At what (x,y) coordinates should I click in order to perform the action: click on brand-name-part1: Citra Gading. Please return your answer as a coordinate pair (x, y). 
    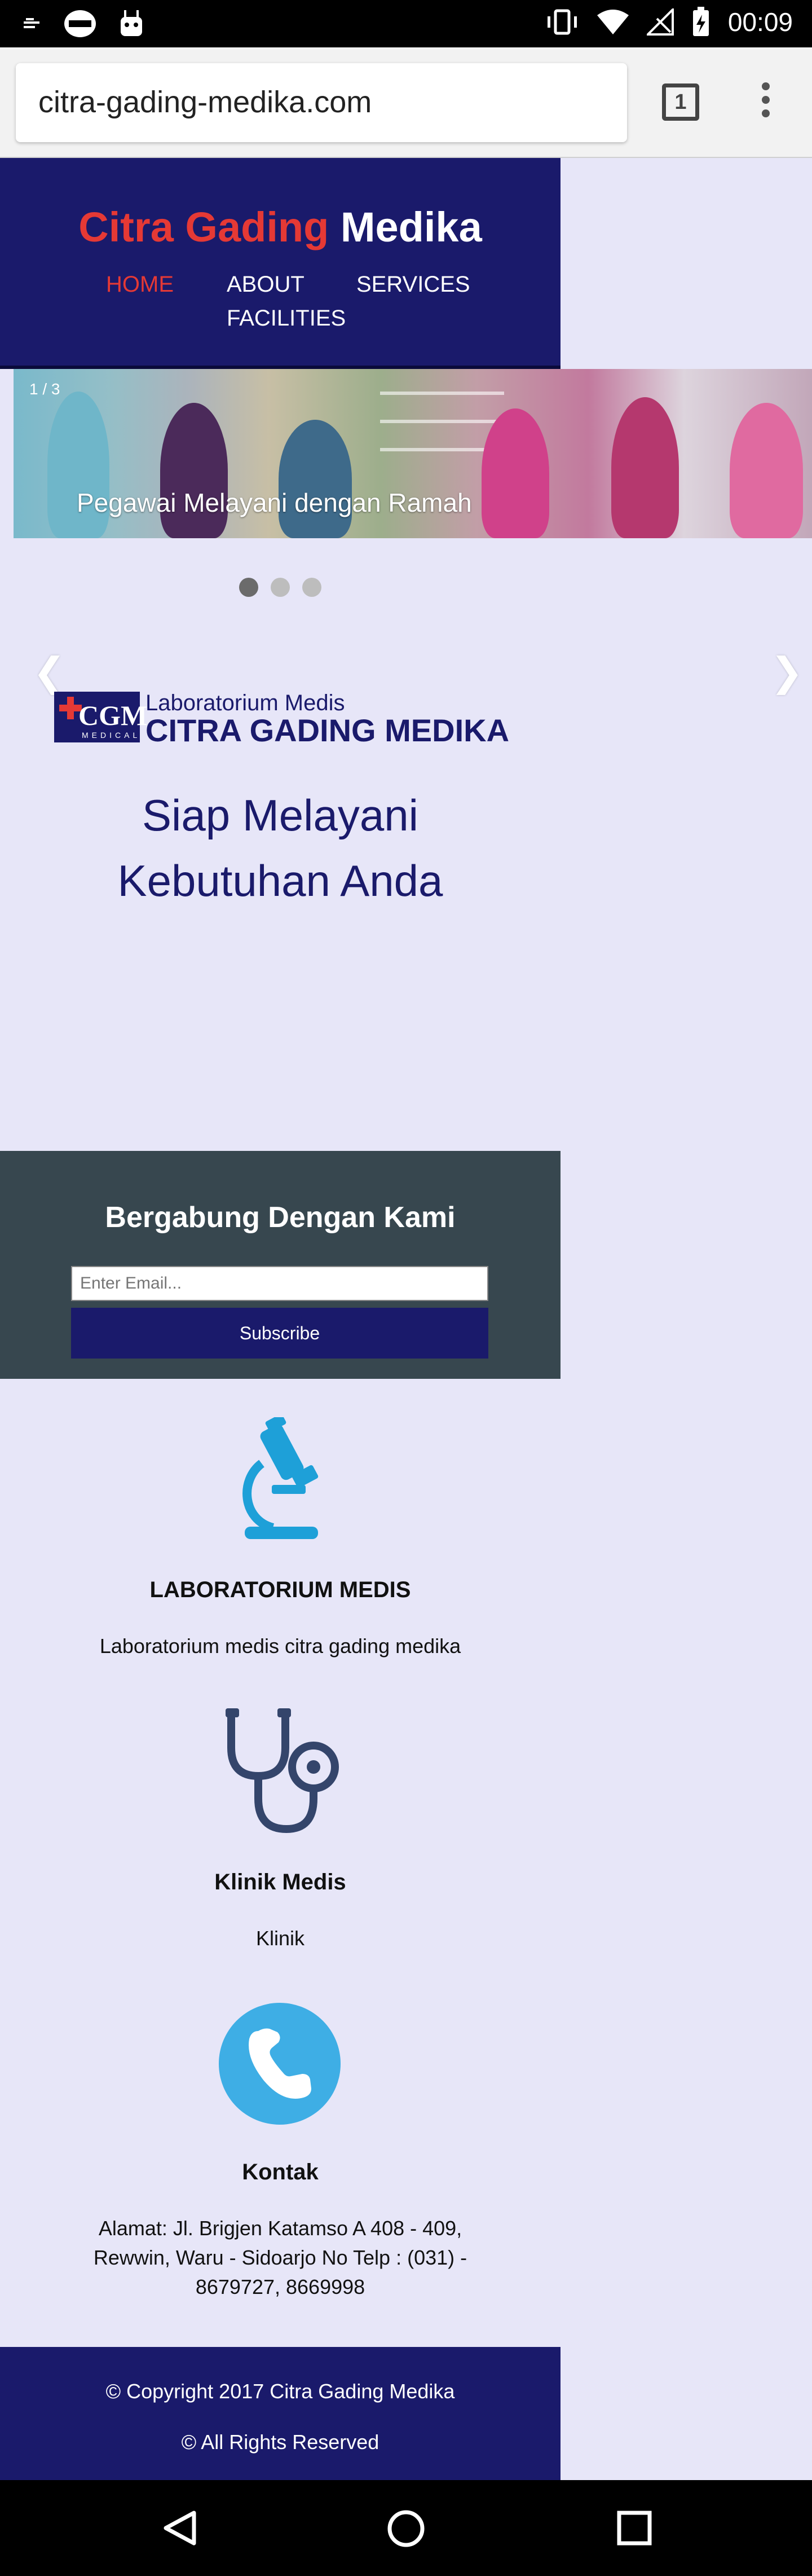
    Looking at the image, I should click on (203, 227).